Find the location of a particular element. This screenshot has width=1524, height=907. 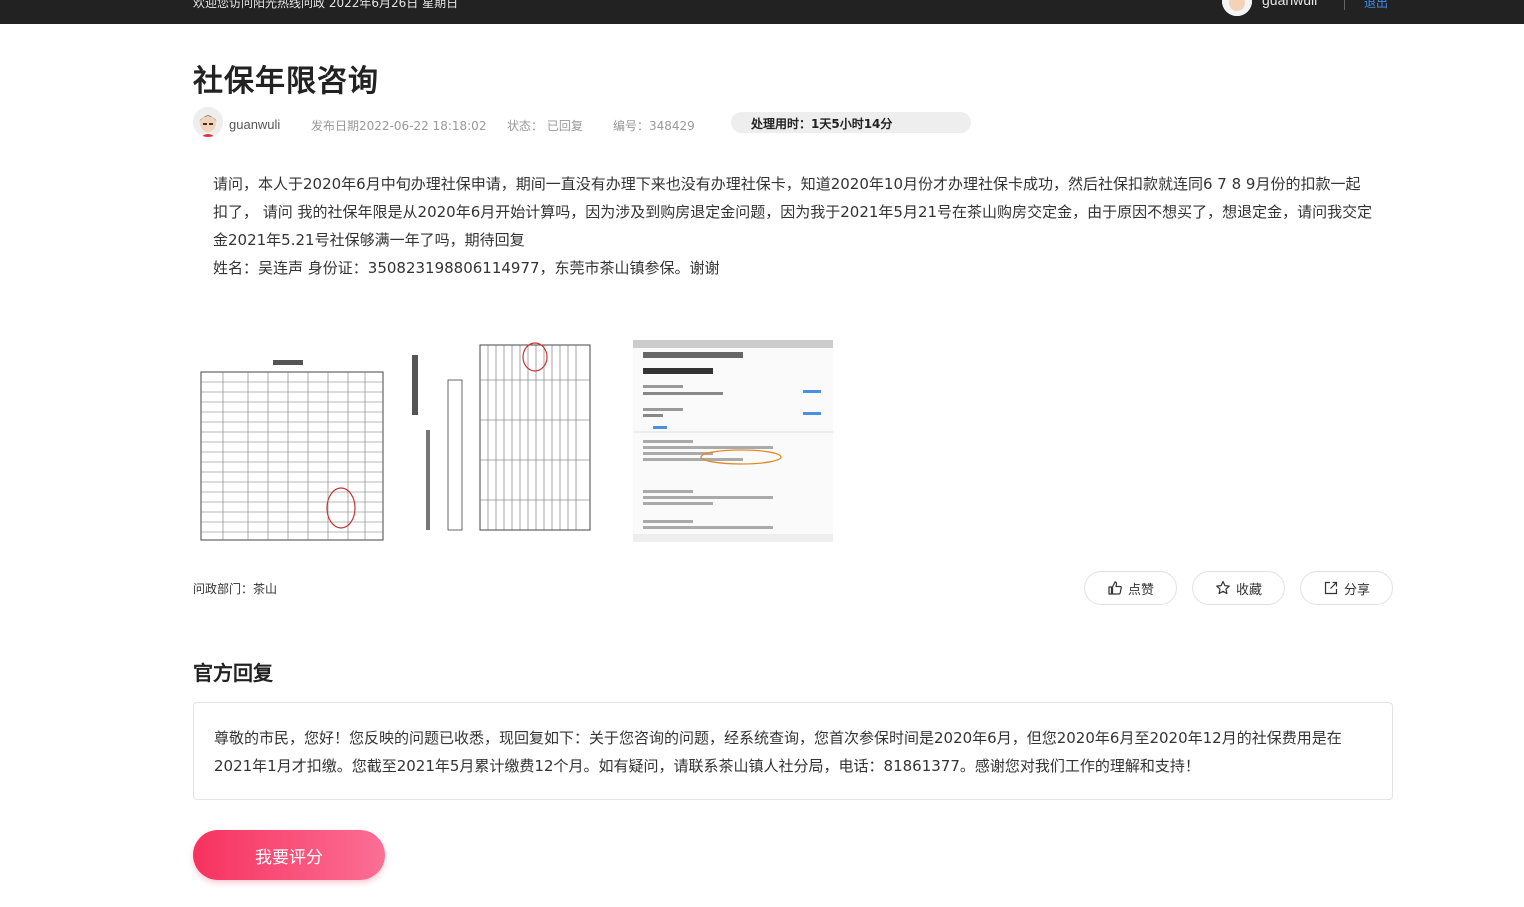

favorite-button: 收藏 is located at coordinates (1238, 588).